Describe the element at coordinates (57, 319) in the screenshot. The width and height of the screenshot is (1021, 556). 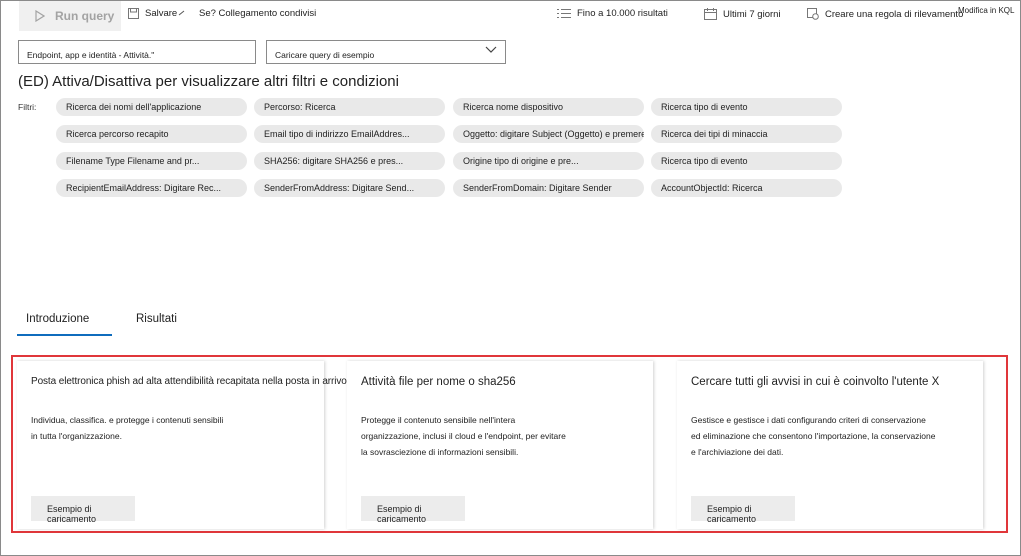
I see `tab-introduction: Introduzione` at that location.